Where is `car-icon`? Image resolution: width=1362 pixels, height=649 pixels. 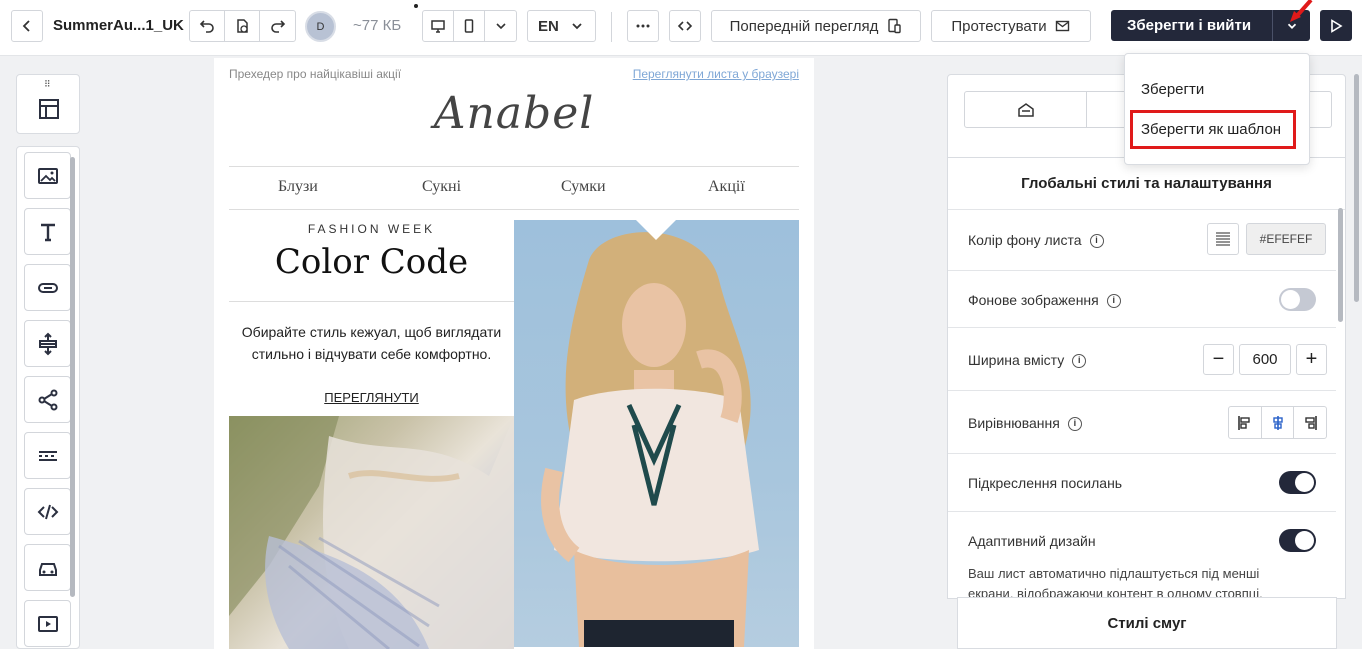
car-icon is located at coordinates (47, 569).